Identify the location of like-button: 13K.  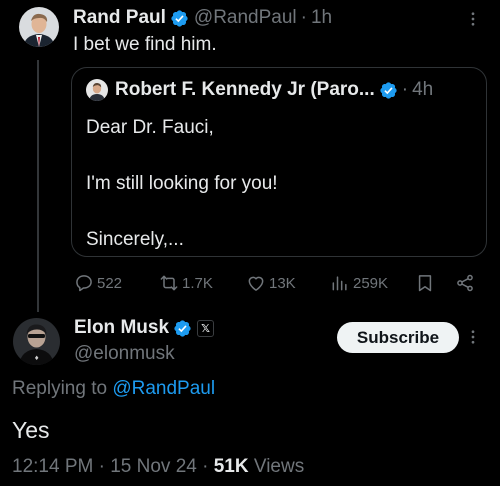
(271, 283).